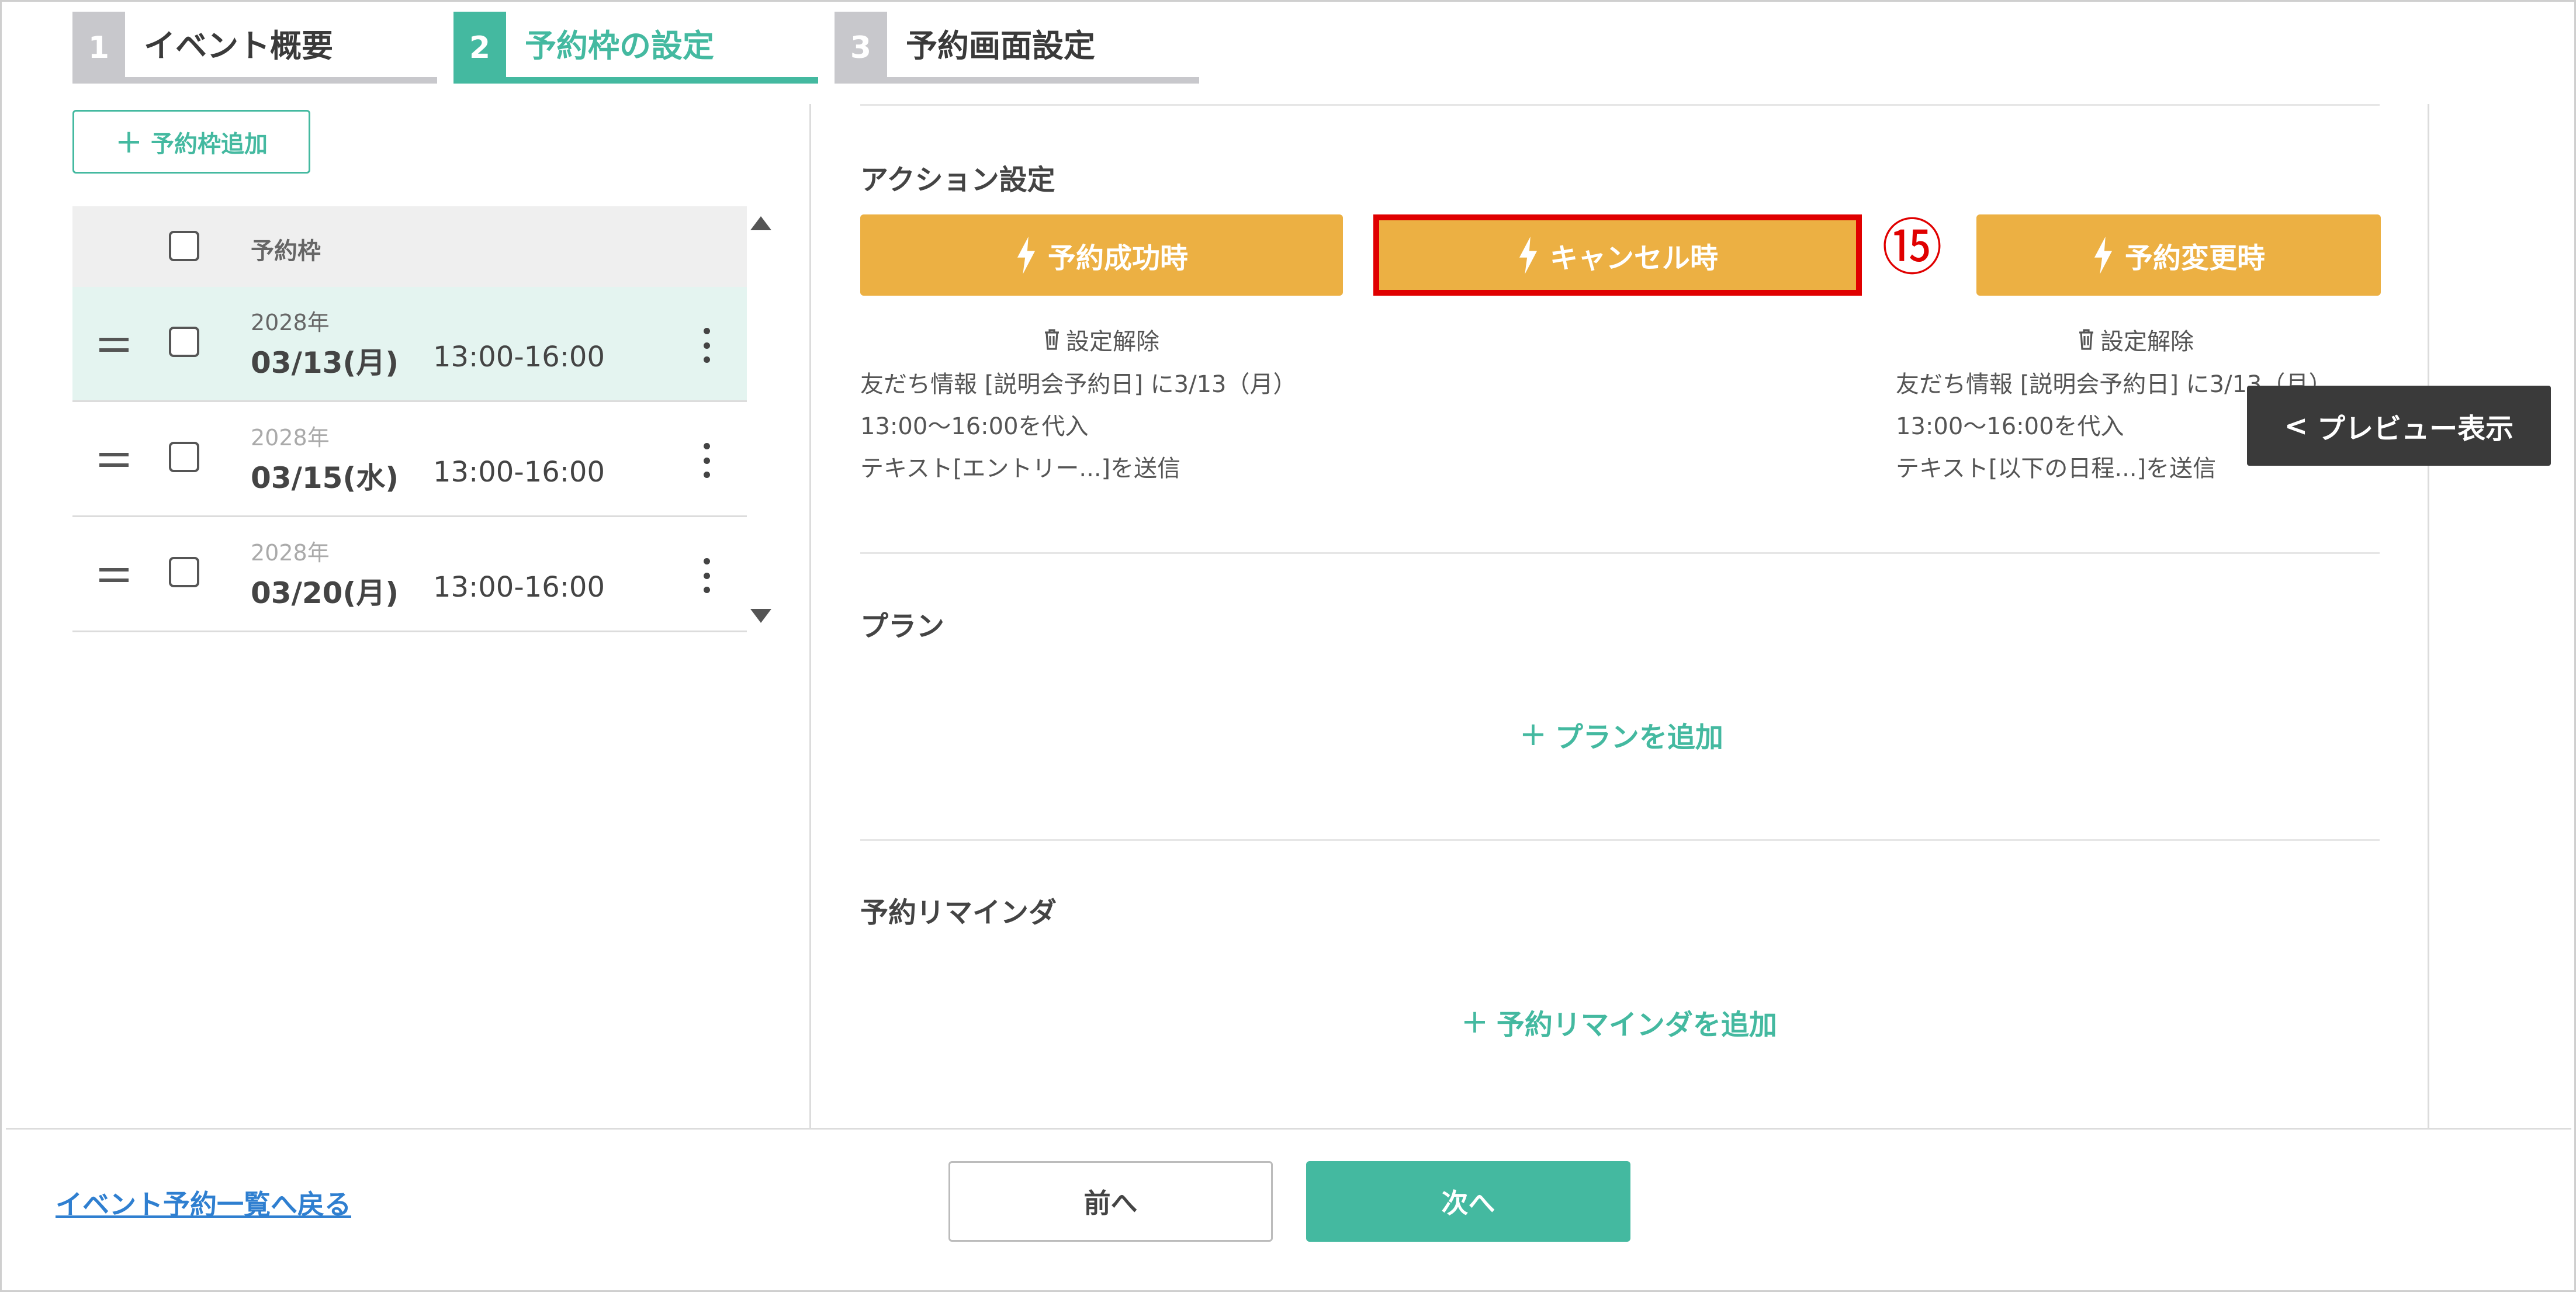 This screenshot has height=1292, width=2576. I want to click on action-on-cancel-button: キャンセル時, so click(1617, 255).